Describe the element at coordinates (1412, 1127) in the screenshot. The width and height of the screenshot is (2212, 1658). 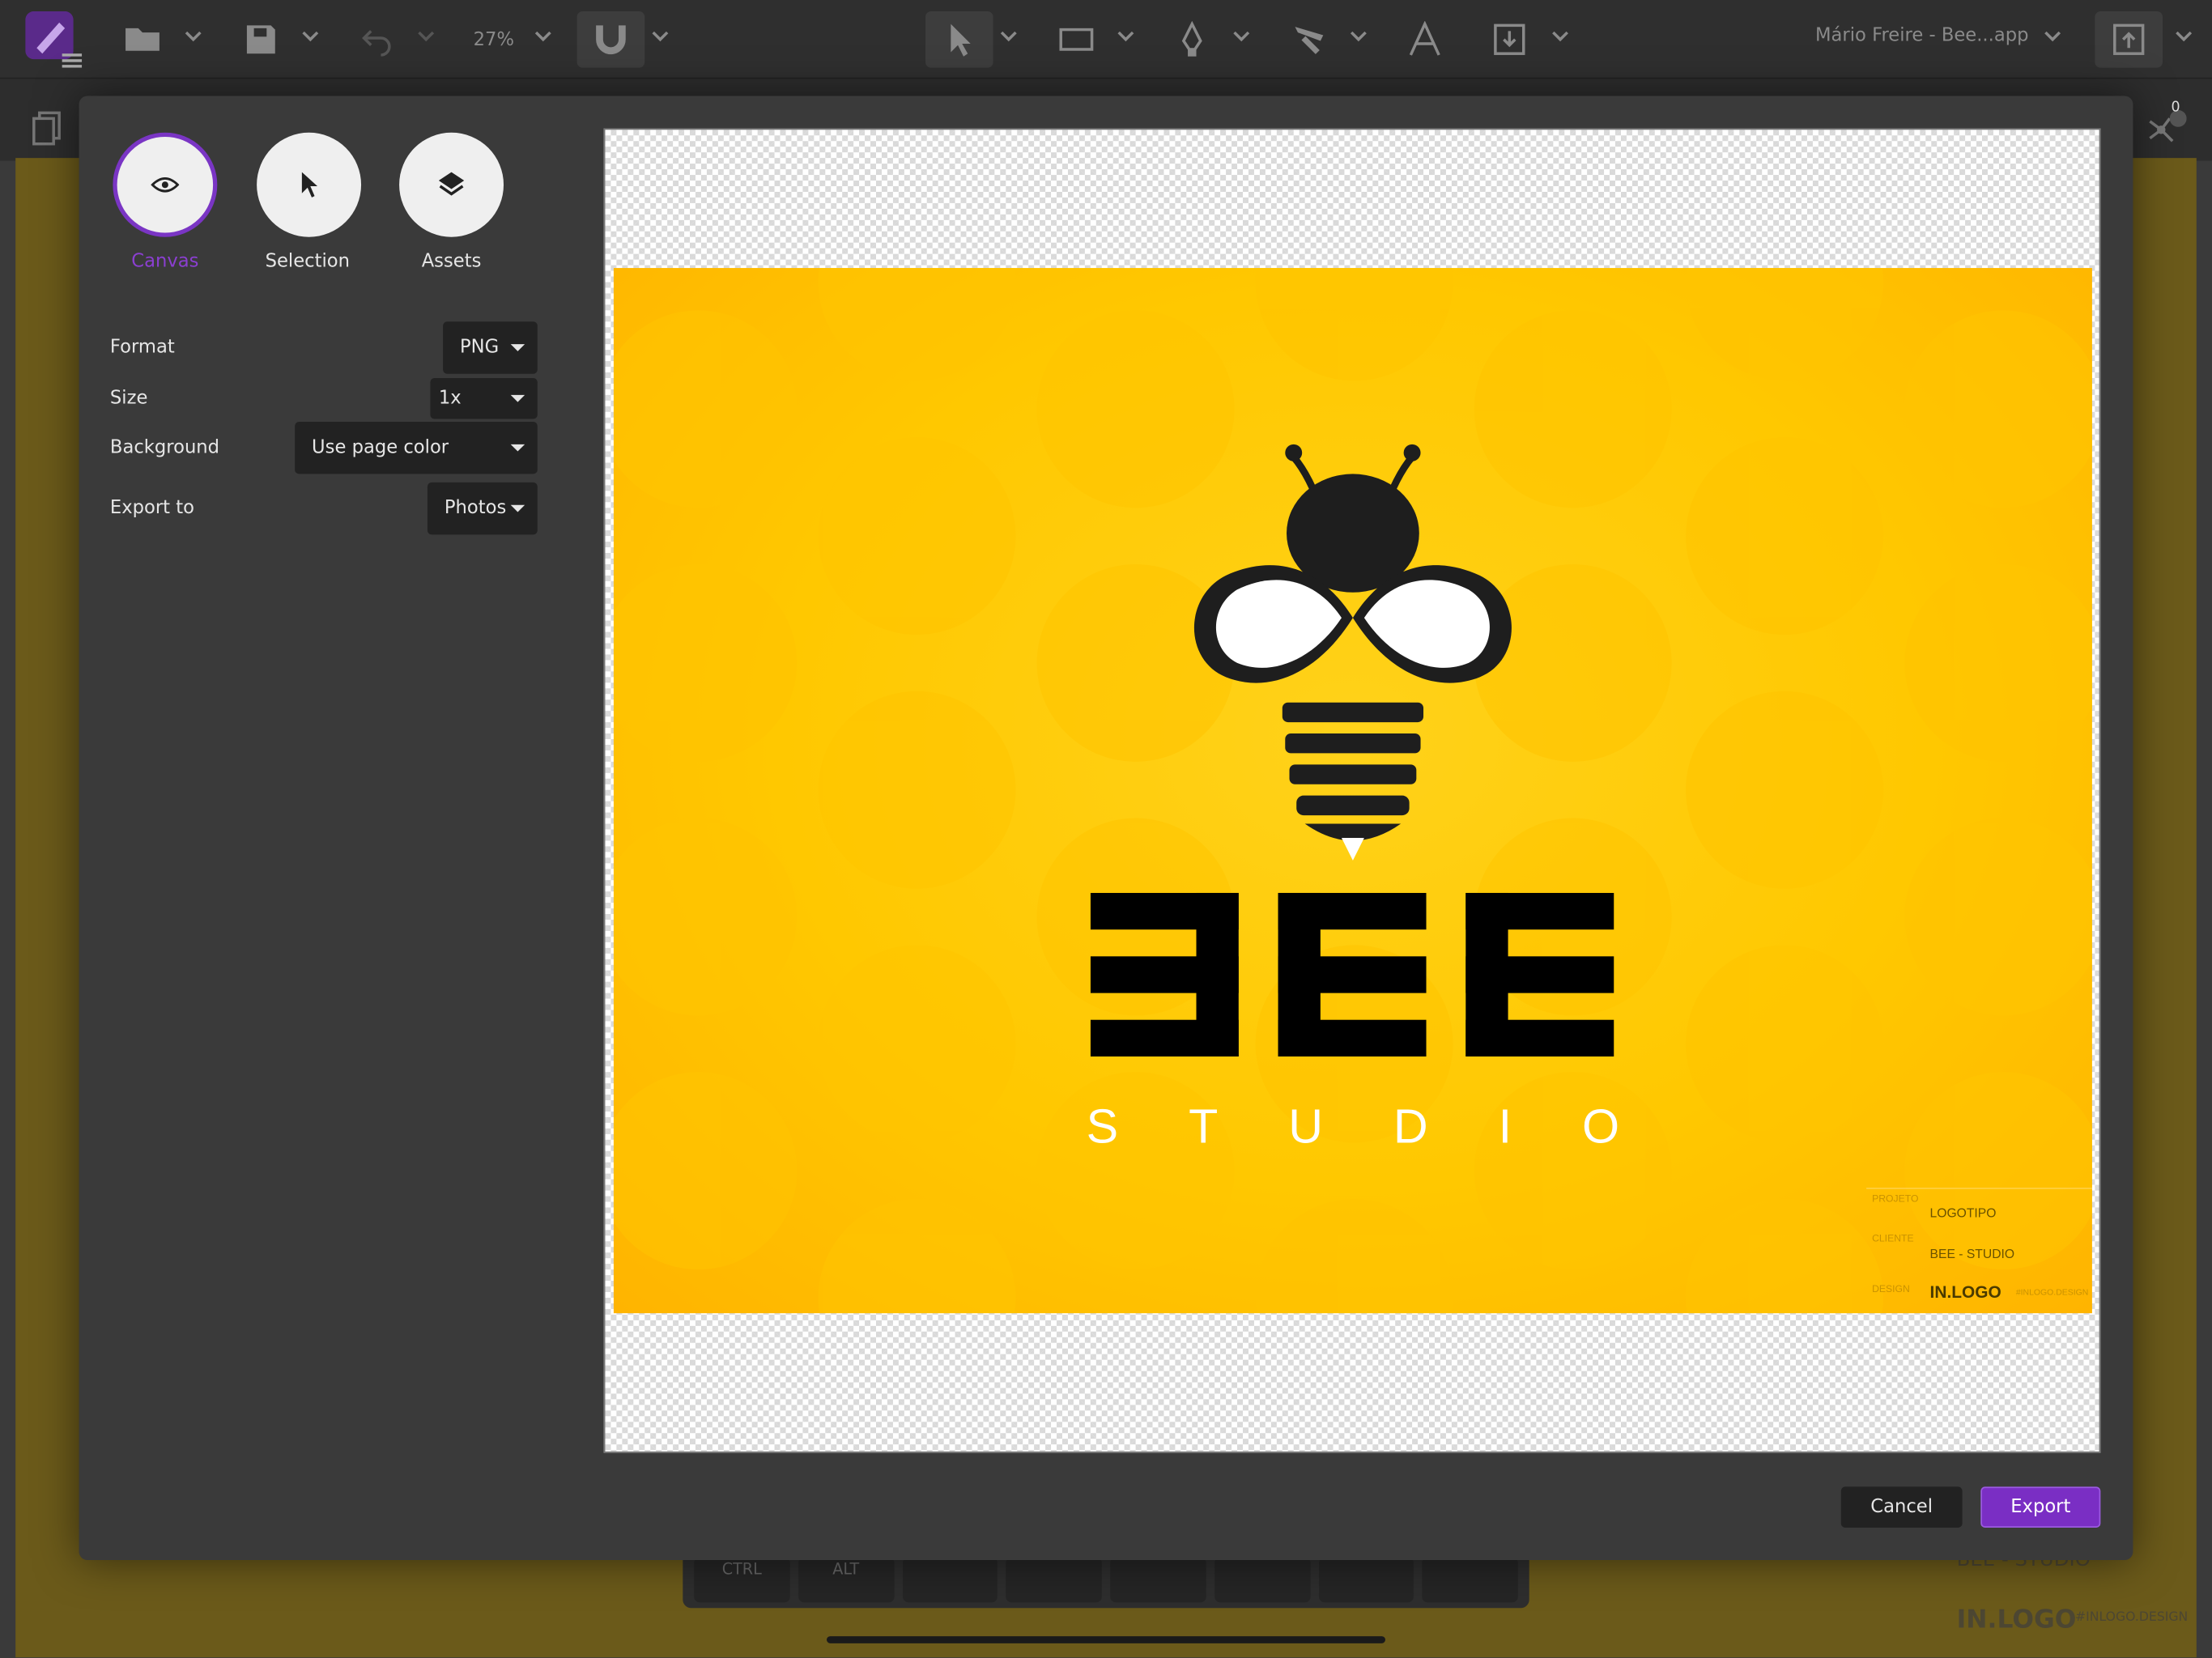
I see `studio-letter: D` at that location.